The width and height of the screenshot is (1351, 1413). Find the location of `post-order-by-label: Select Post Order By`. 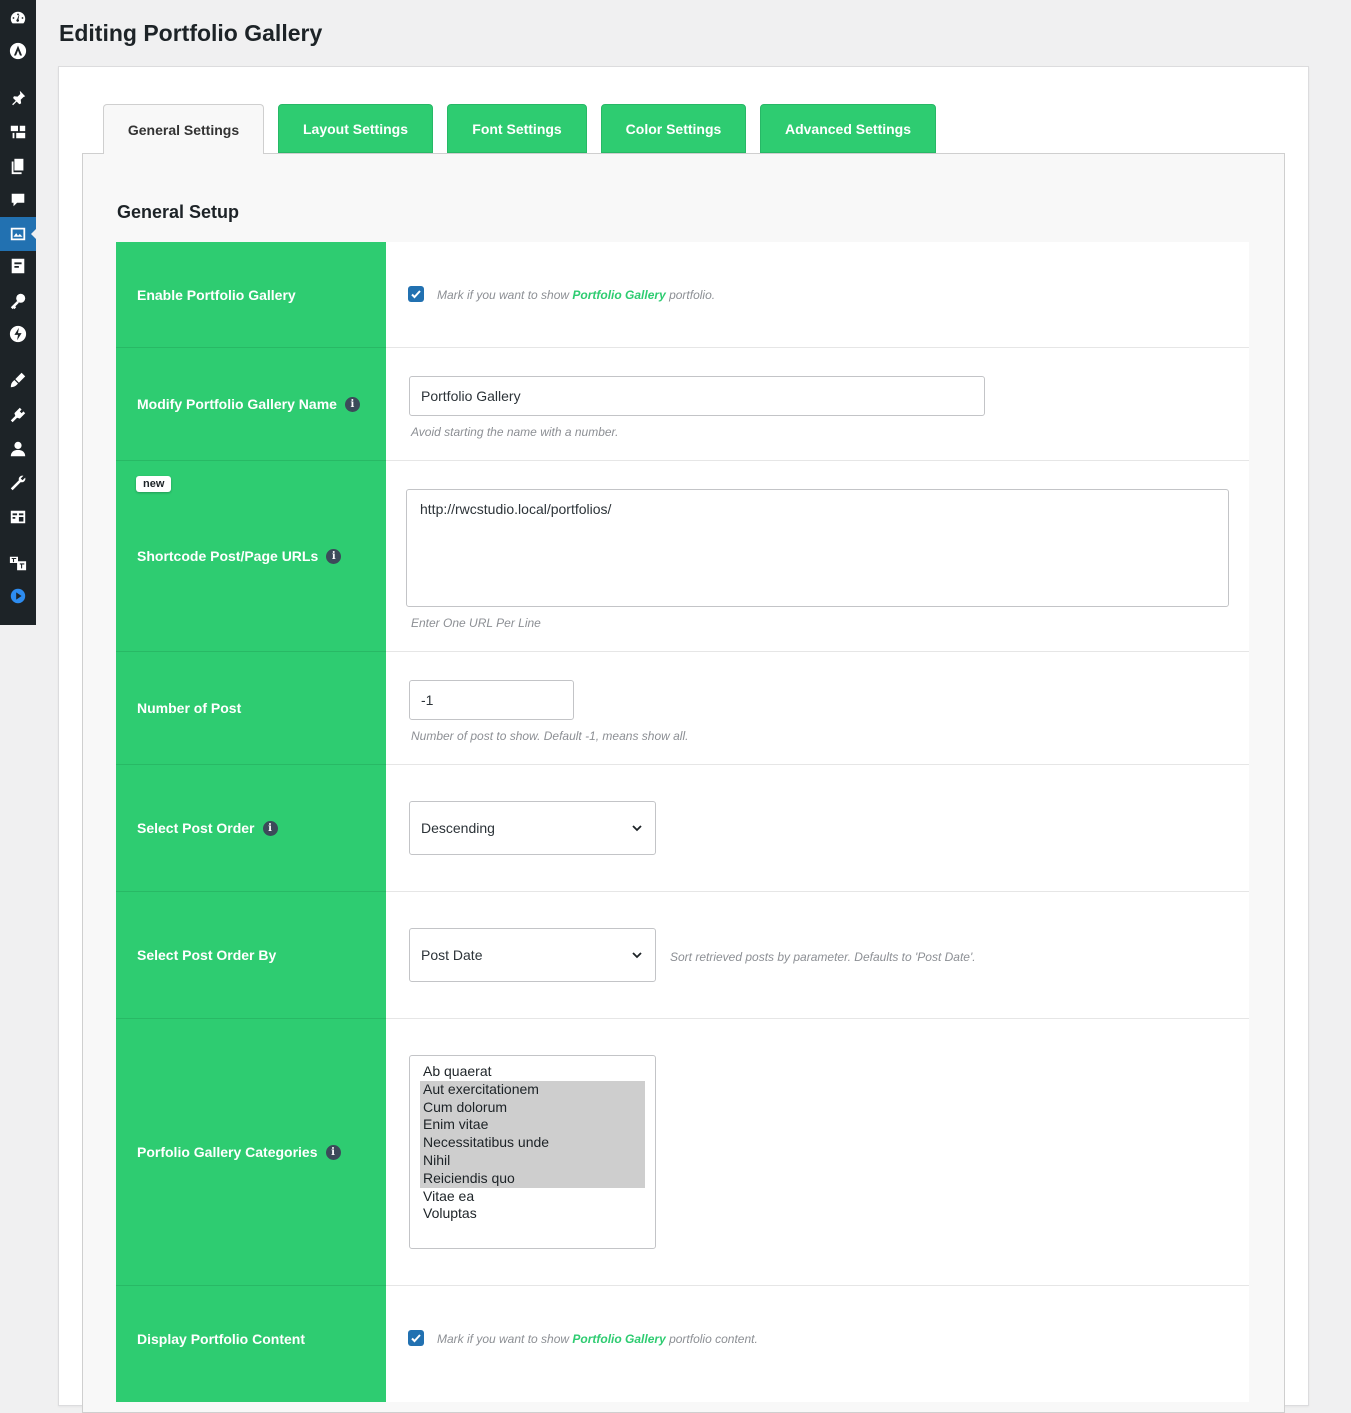

post-order-by-label: Select Post Order By is located at coordinates (206, 955).